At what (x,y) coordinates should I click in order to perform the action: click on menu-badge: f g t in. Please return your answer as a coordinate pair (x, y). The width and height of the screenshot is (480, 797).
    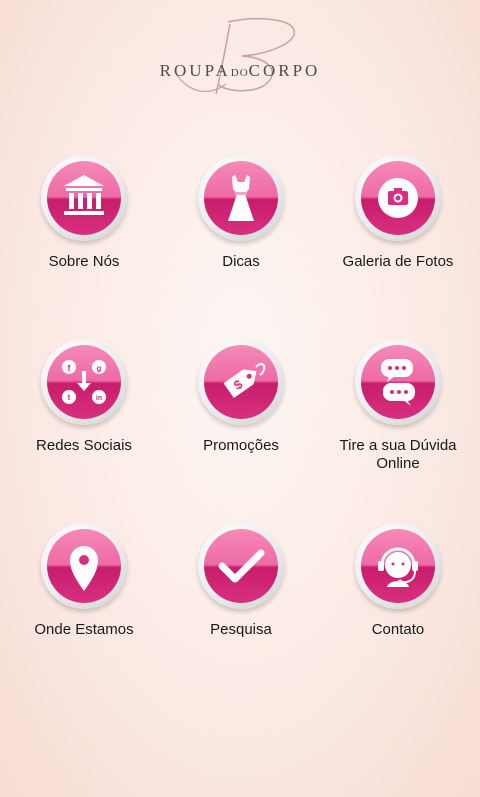
    Looking at the image, I should click on (84, 382).